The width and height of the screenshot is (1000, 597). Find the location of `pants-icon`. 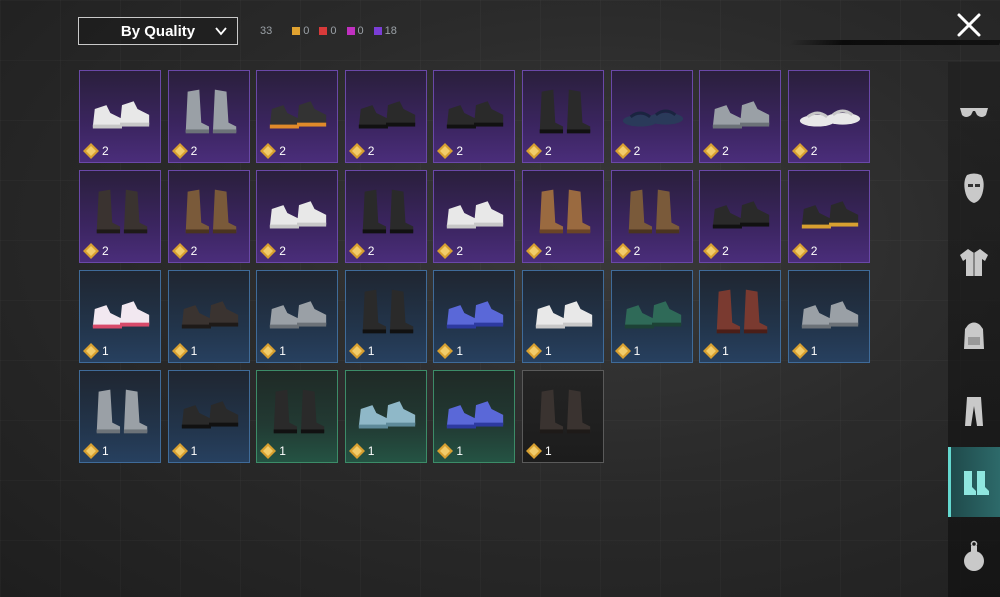

pants-icon is located at coordinates (974, 411).